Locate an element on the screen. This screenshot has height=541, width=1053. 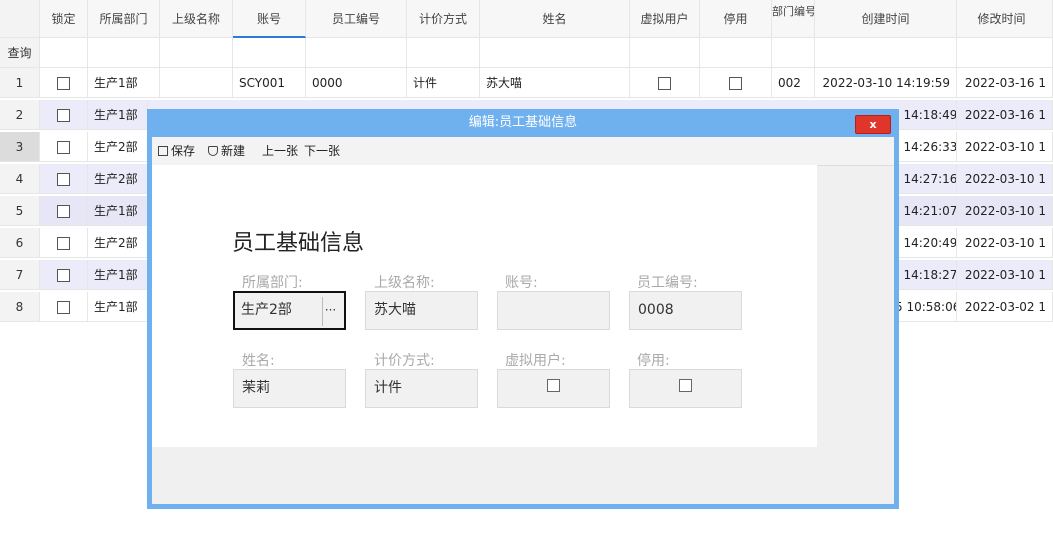
save-button: 保存 is located at coordinates (176, 151).